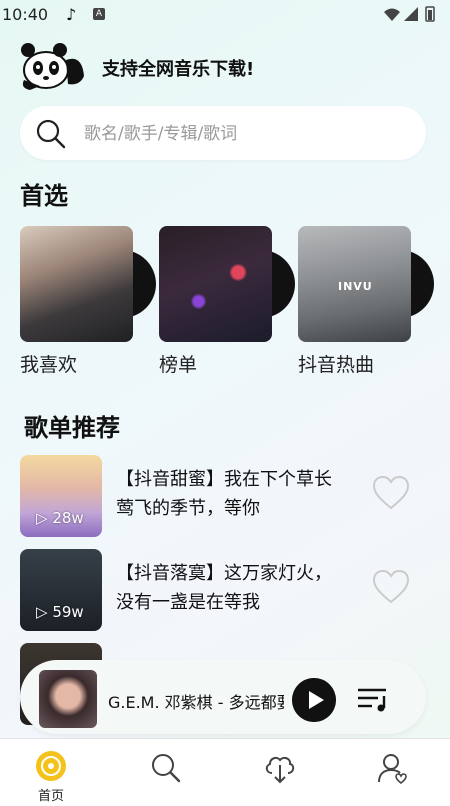  I want to click on search-bar, so click(223, 133).